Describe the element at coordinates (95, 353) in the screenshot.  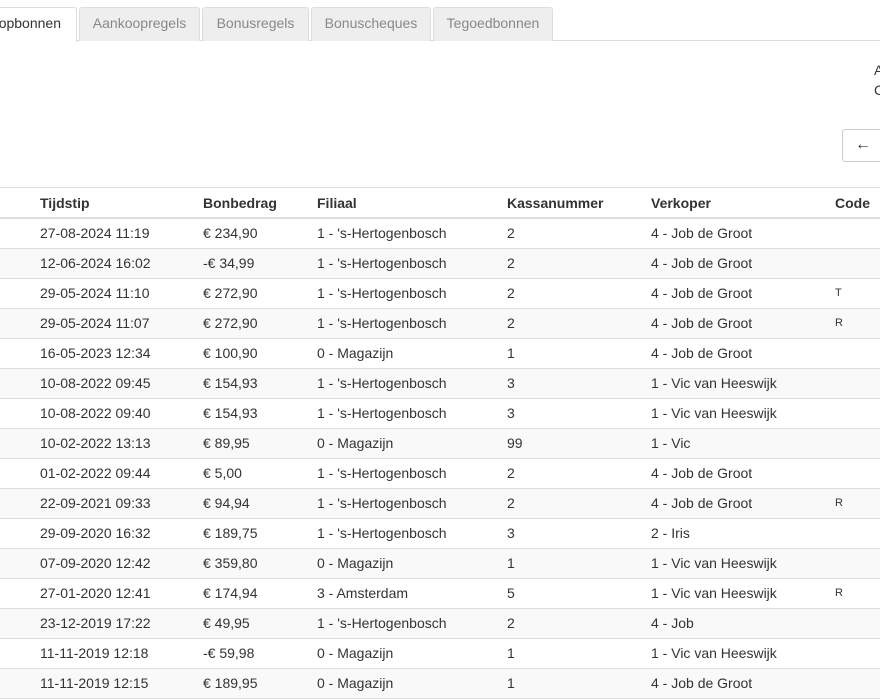
I see `cell-time: 16-05-2023 12:34` at that location.